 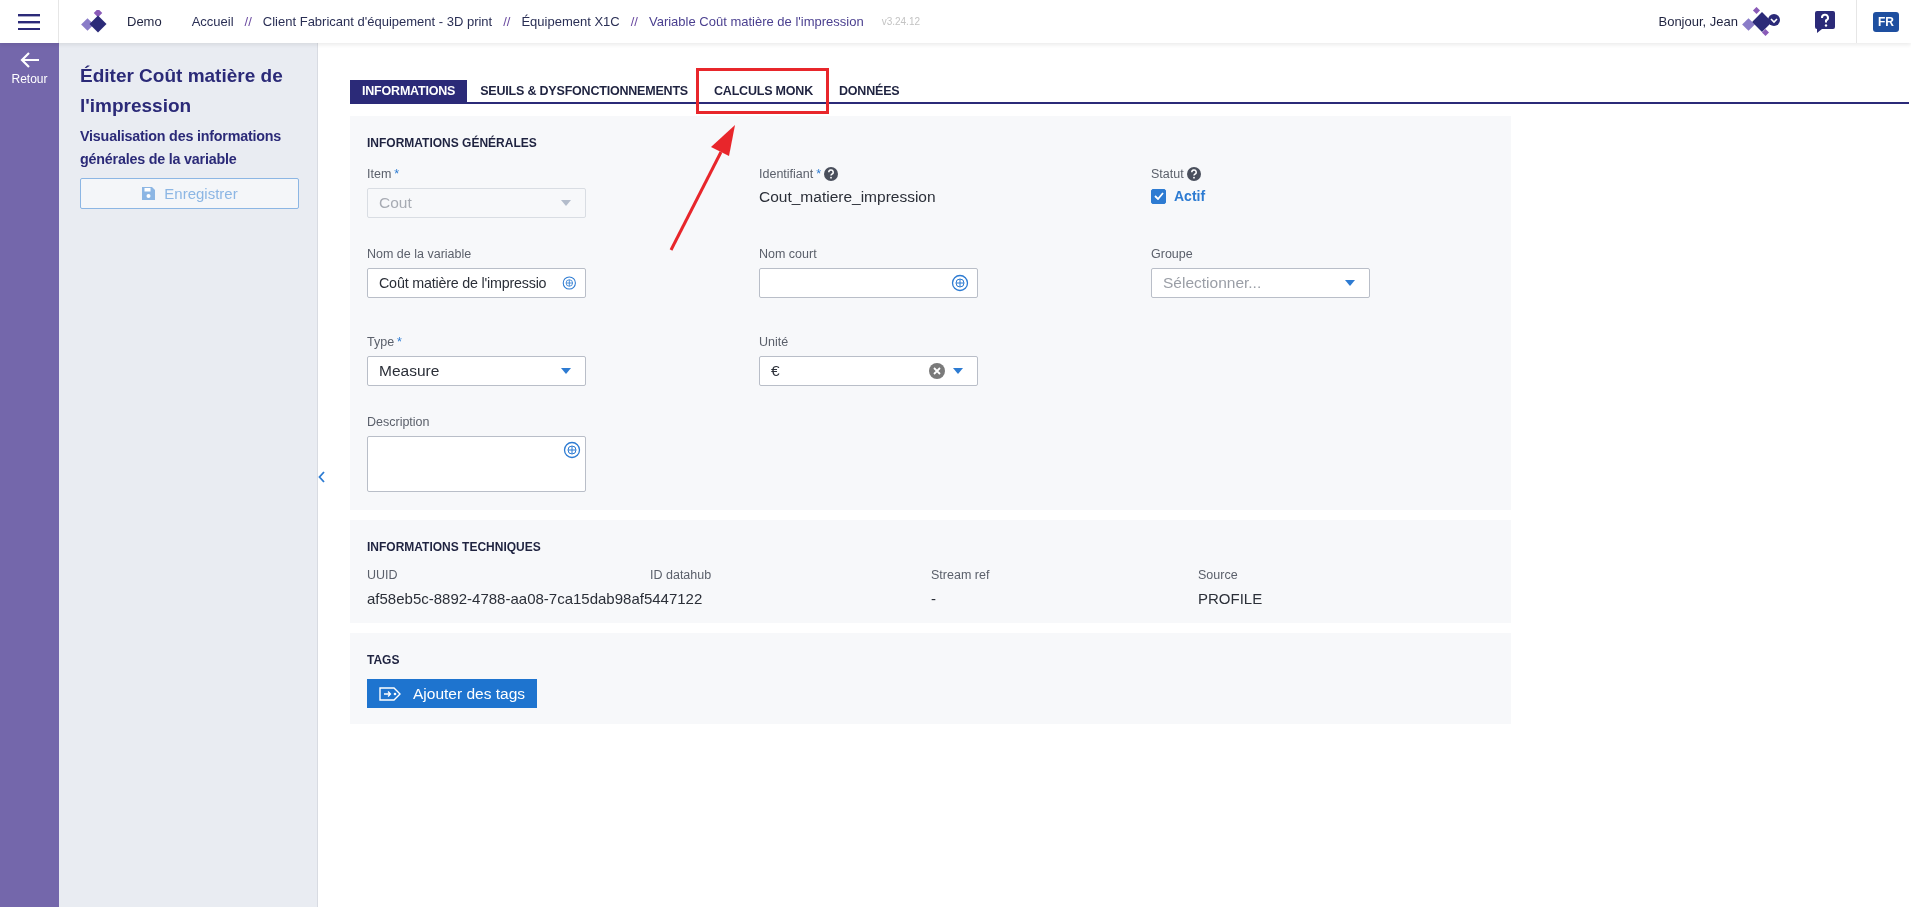 I want to click on checkbox-label: Actif, so click(x=1190, y=196).